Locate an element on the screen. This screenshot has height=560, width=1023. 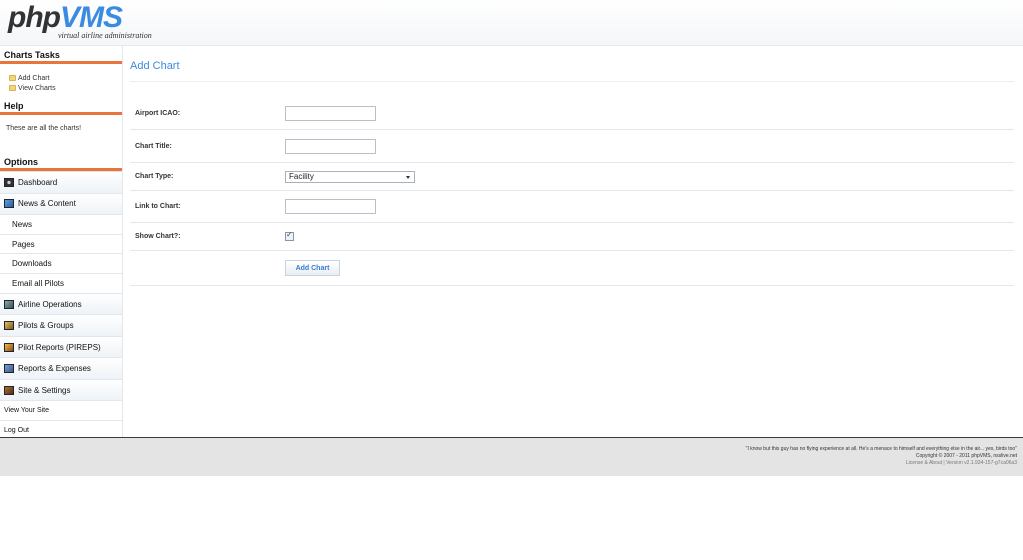
nav-pireps: Pilot Reports (PIREPS) is located at coordinates (61, 347).